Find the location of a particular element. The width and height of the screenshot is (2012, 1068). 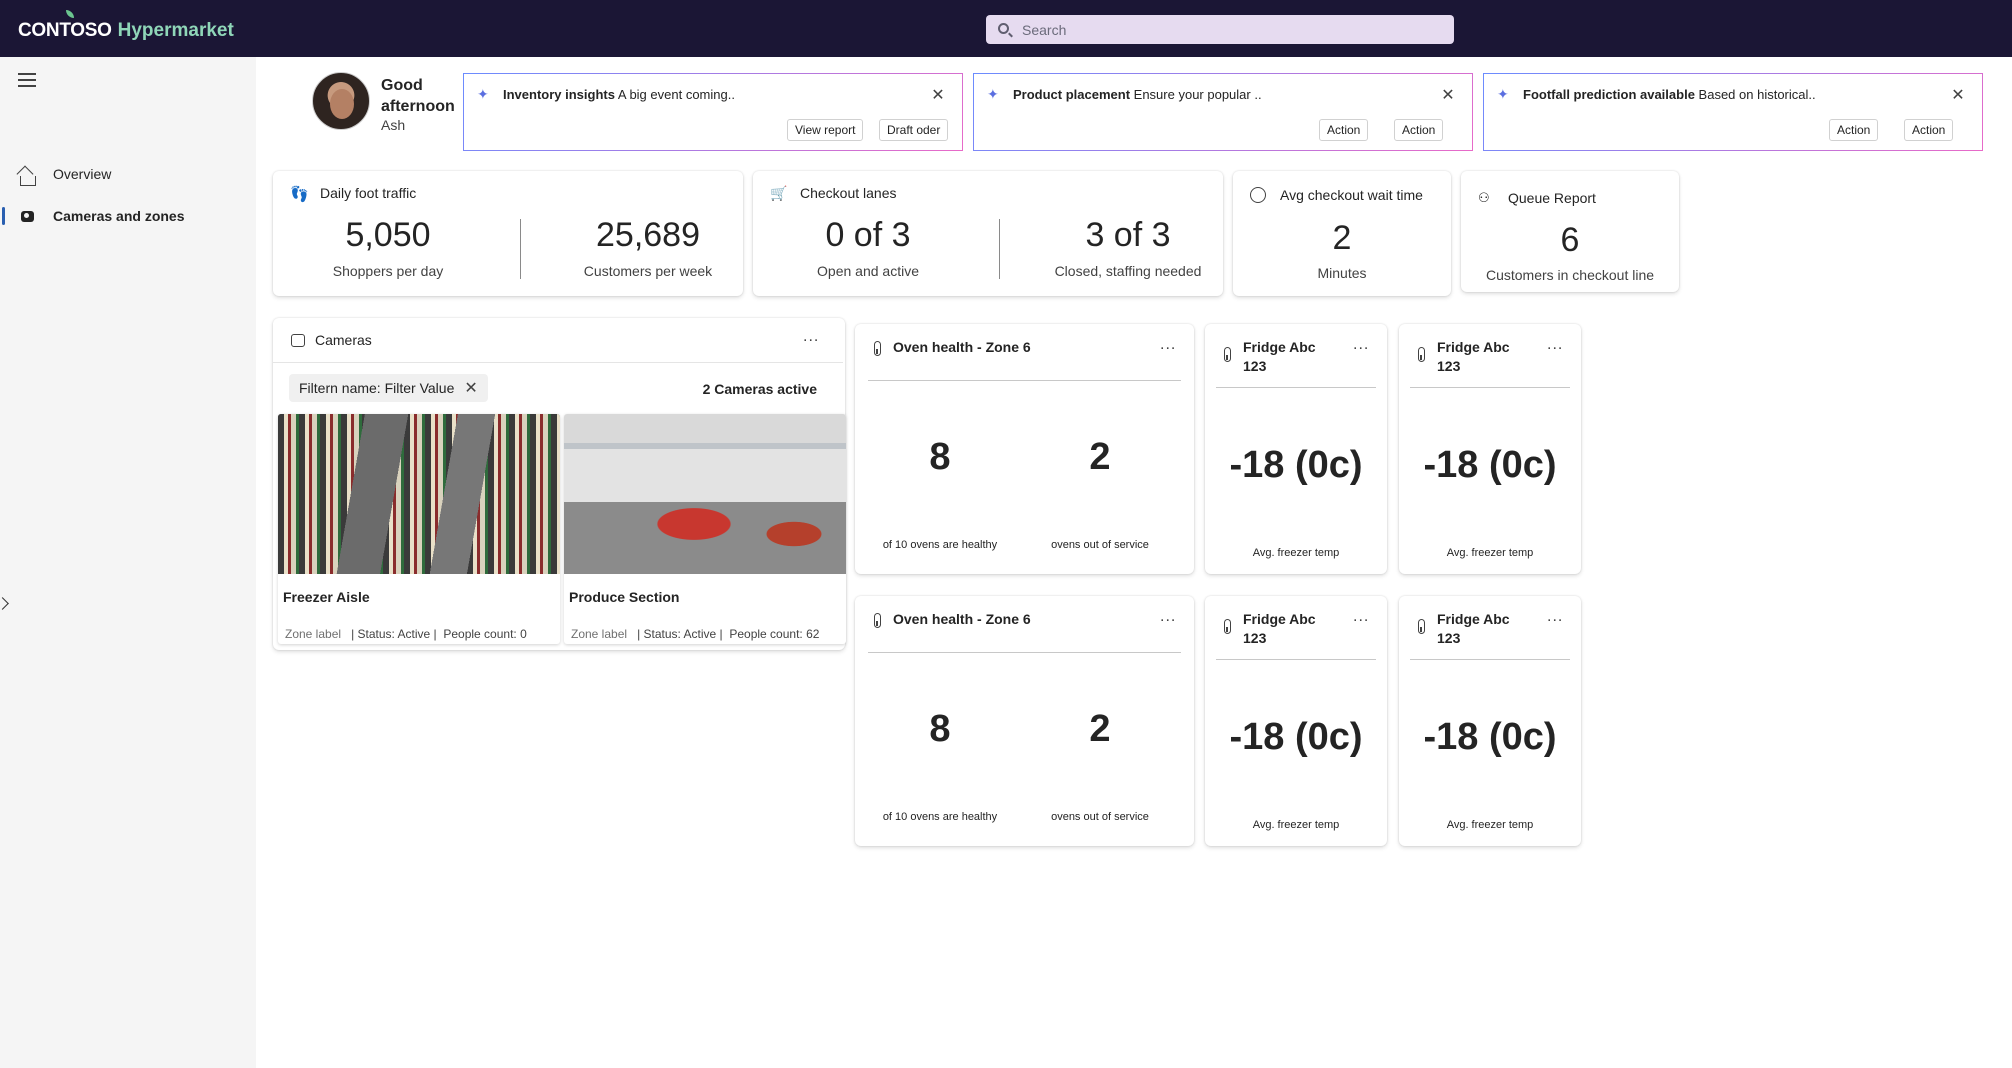

healthy-ovens-label: of 10 ovens are healthy is located at coordinates (940, 545).